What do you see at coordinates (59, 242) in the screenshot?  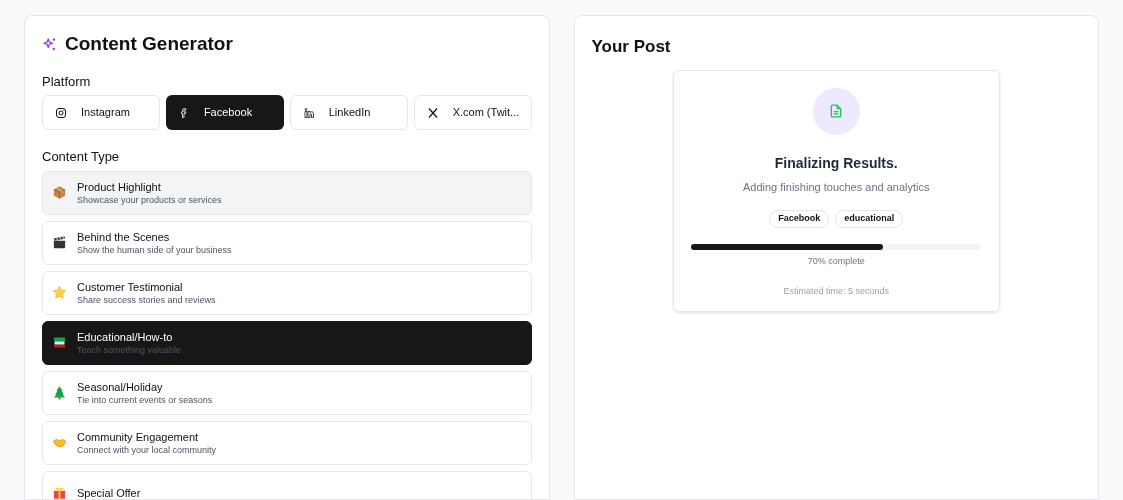 I see `clapperboard-icon` at bounding box center [59, 242].